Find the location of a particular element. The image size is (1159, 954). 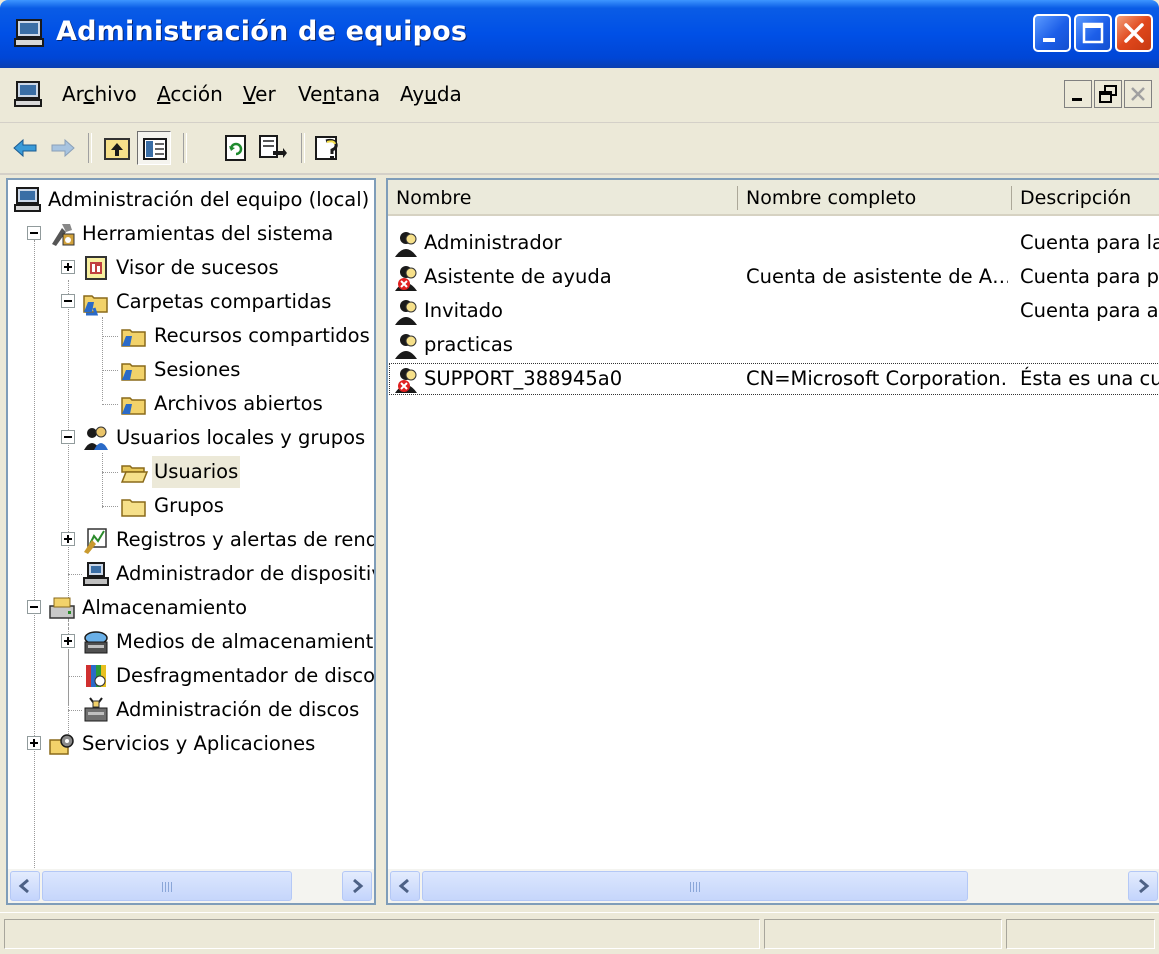

computer-icon is located at coordinates (29, 94).